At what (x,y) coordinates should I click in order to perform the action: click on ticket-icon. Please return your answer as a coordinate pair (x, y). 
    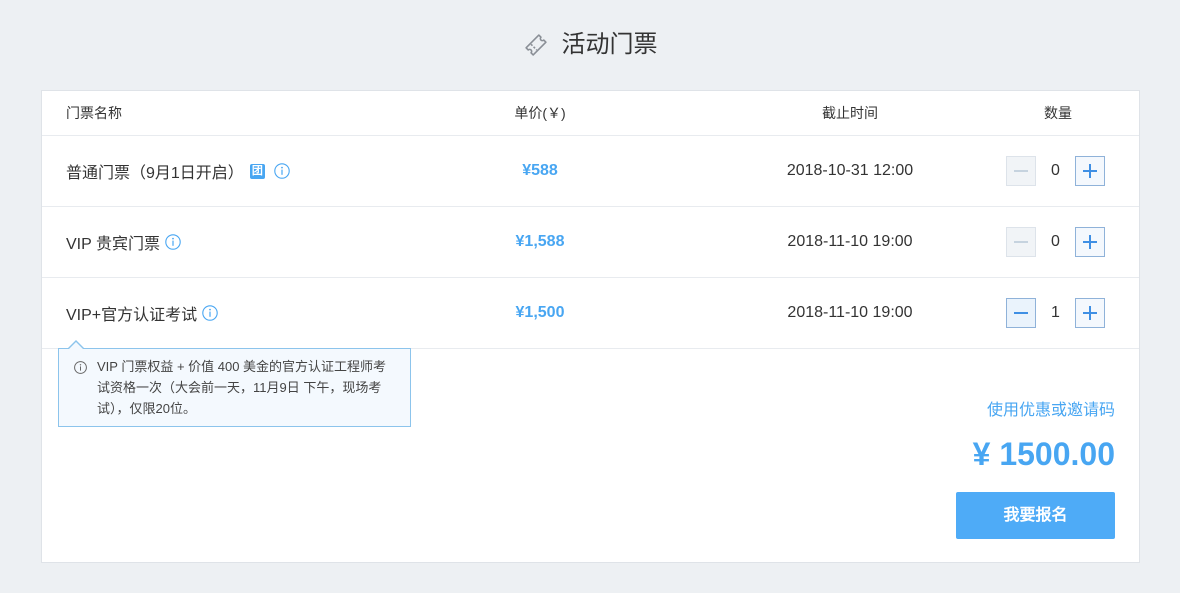
    Looking at the image, I should click on (535, 45).